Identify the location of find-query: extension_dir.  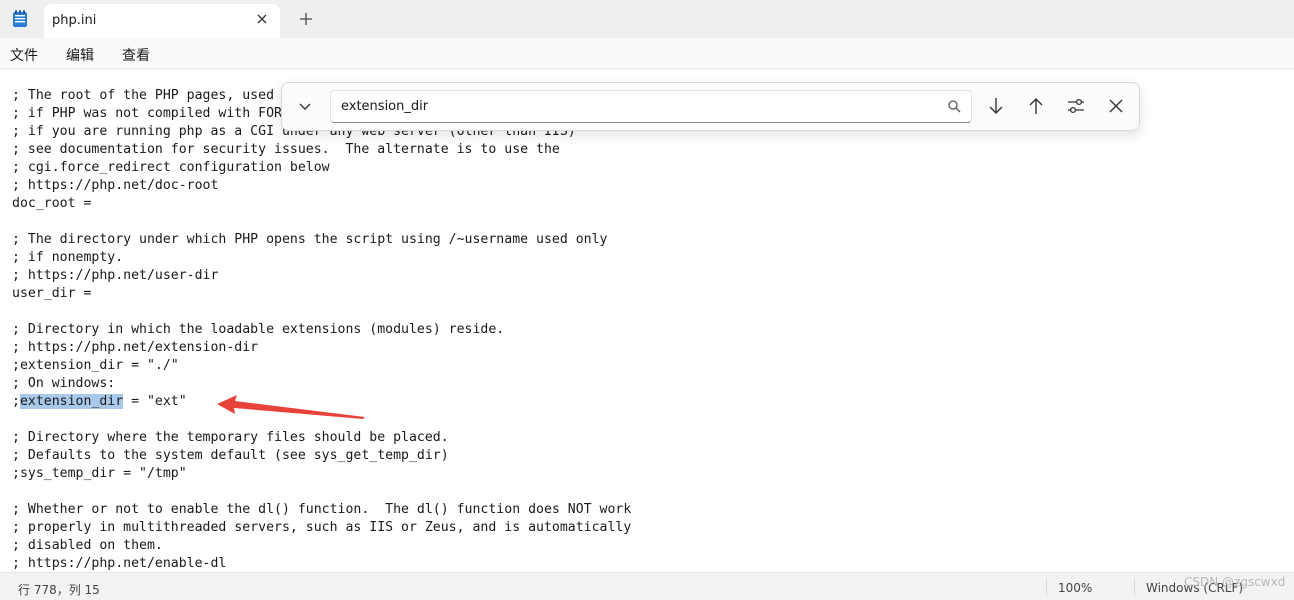
(385, 106).